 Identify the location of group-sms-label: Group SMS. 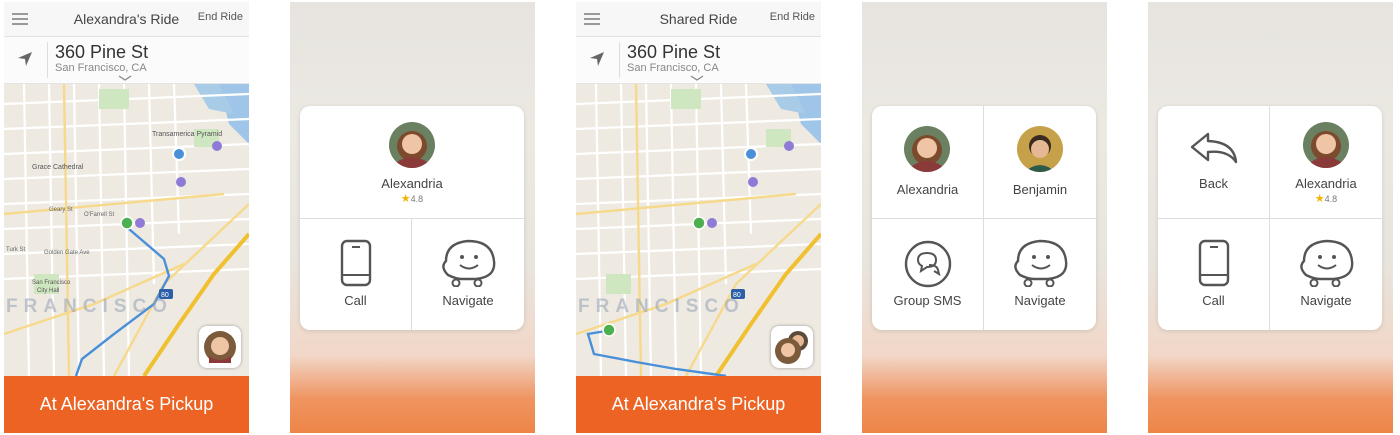
(927, 300).